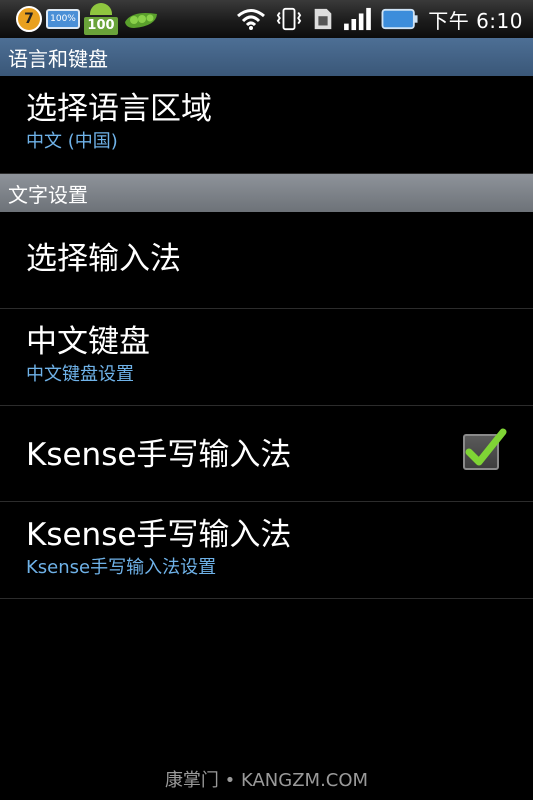 The width and height of the screenshot is (533, 800). I want to click on android-icon-number: 100, so click(101, 26).